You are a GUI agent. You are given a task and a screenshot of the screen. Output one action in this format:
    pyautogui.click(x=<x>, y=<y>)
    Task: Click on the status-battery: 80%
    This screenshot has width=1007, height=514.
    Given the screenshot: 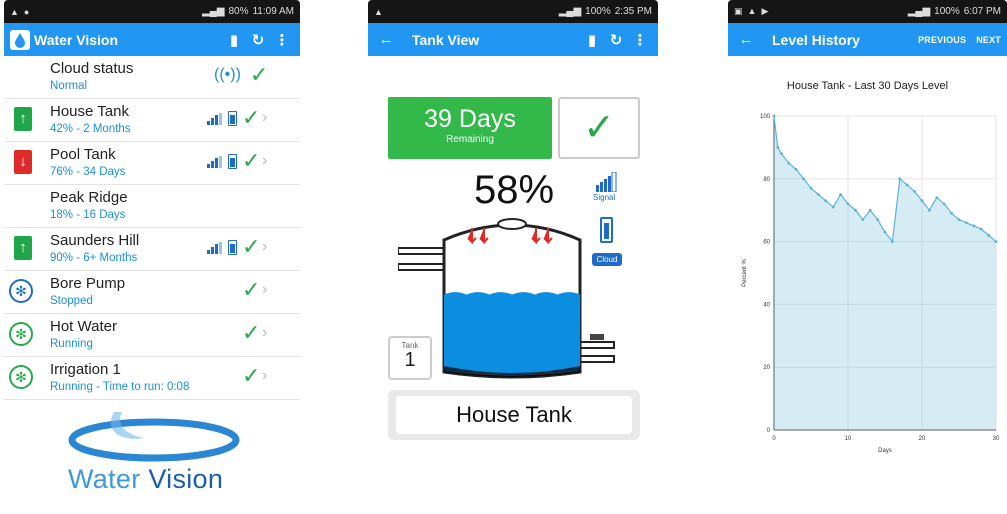 What is the action you would take?
    pyautogui.click(x=238, y=11)
    